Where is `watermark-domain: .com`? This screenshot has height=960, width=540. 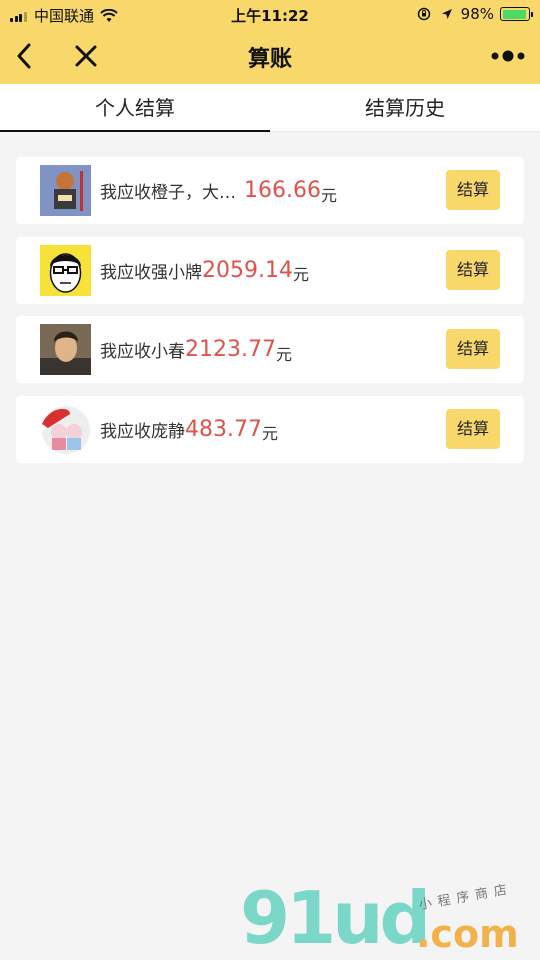 watermark-domain: .com is located at coordinates (467, 934).